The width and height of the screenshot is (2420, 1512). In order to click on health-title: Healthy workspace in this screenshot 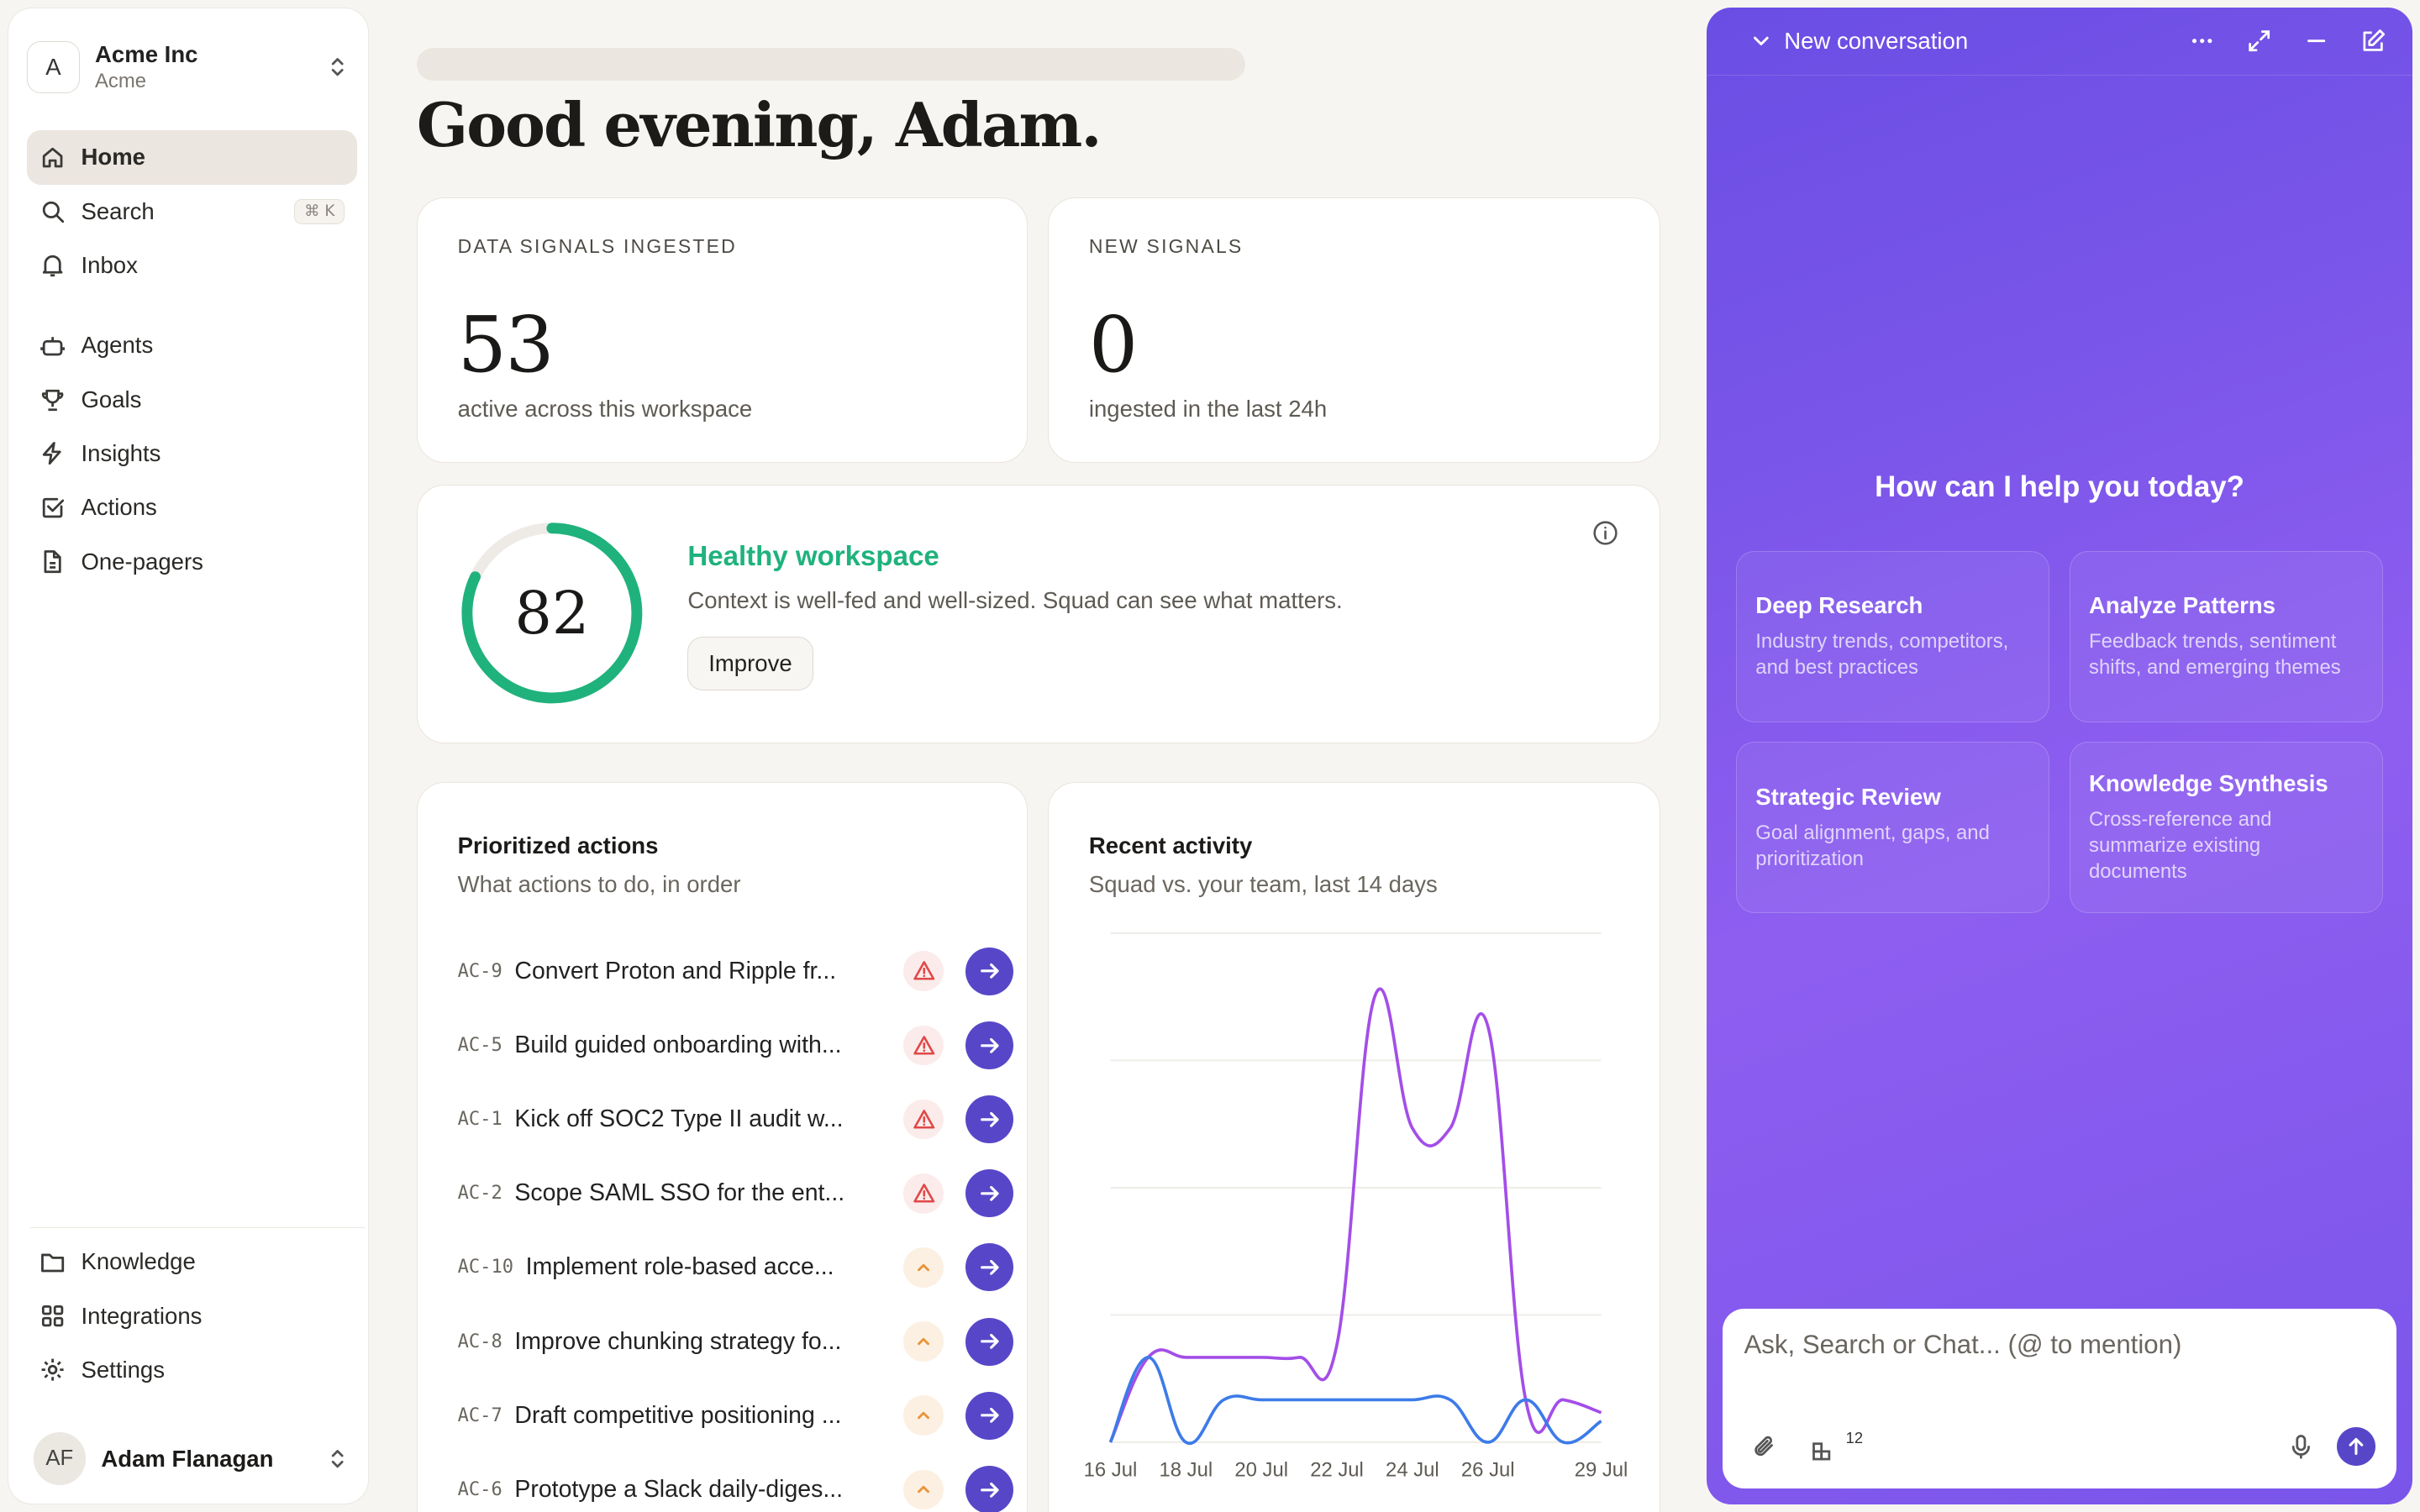, I will do `click(813, 556)`.